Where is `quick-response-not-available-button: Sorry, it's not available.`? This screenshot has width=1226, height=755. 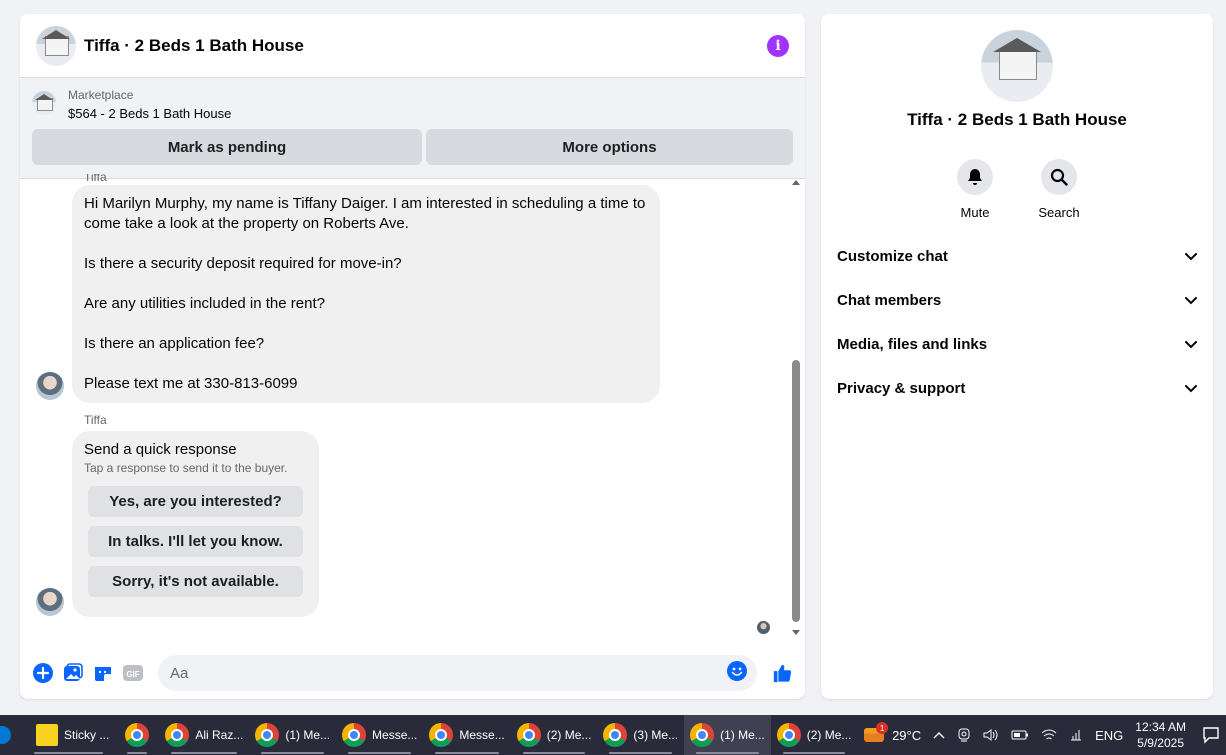
quick-response-not-available-button: Sorry, it's not available. is located at coordinates (195, 581).